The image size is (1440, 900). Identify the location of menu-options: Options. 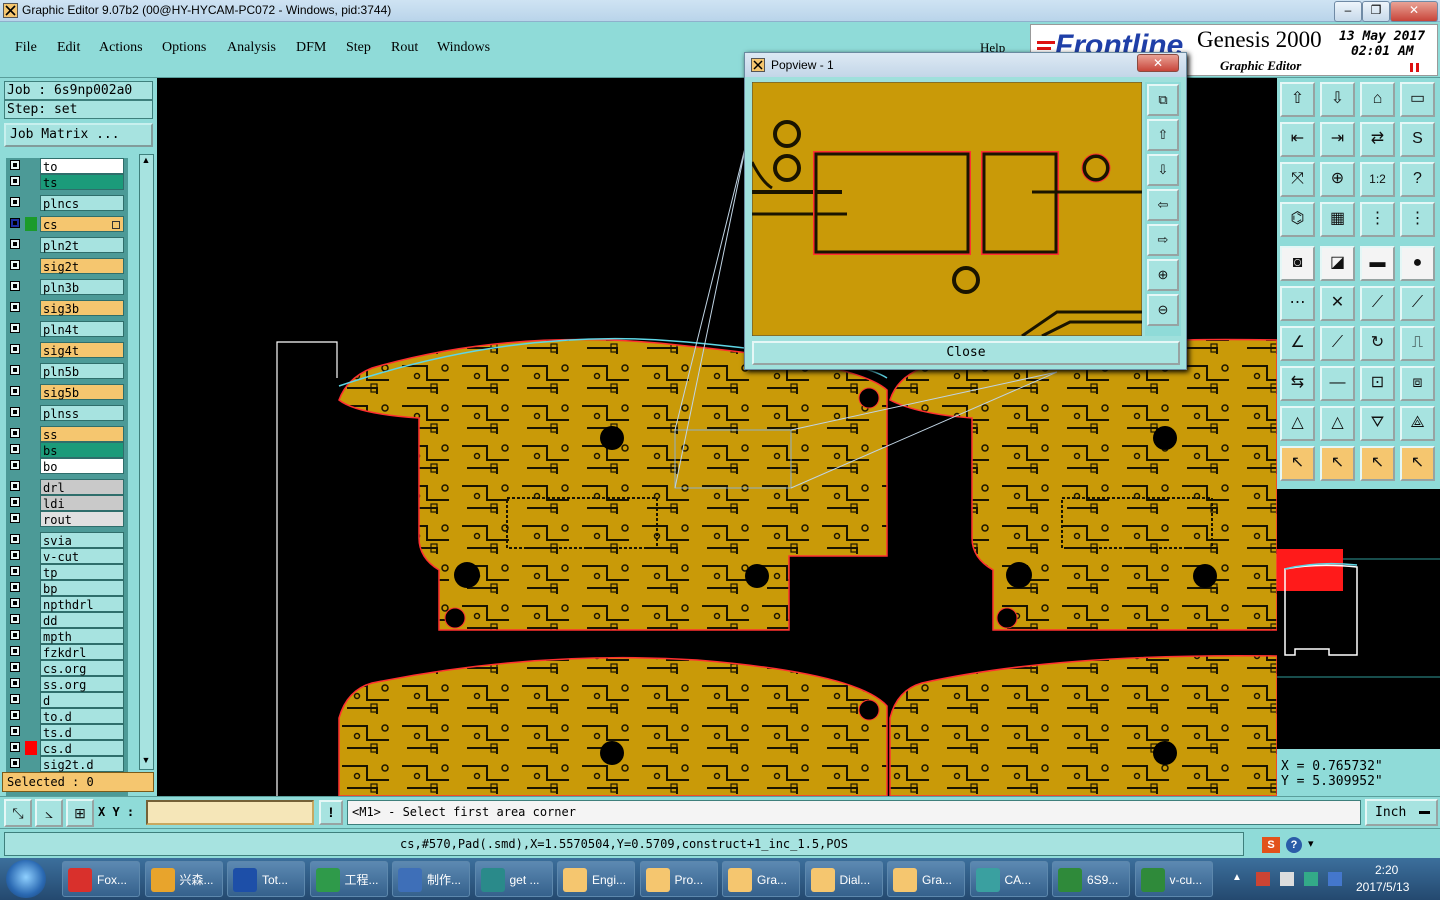
(184, 48).